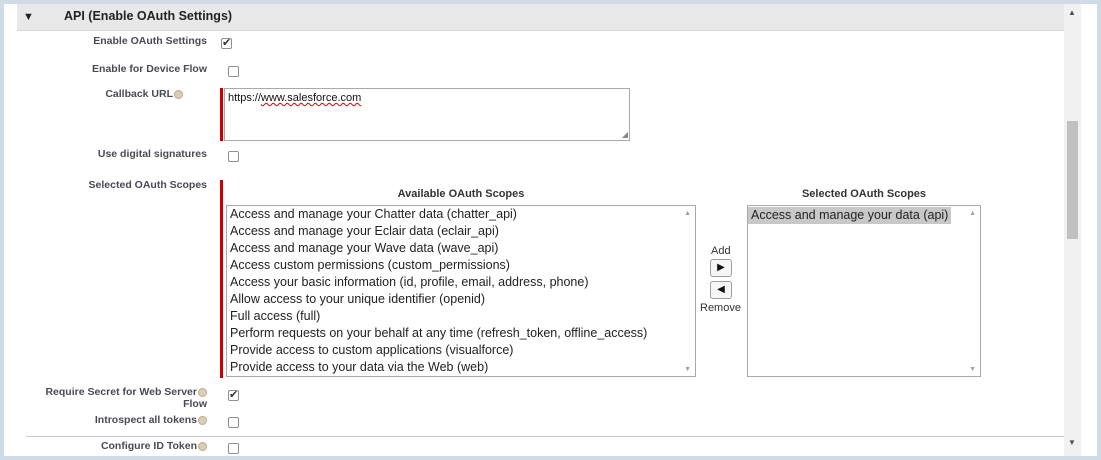 The image size is (1101, 460). What do you see at coordinates (864, 194) in the screenshot?
I see `selected-scopes-heading: Selected OAuth Scopes` at bounding box center [864, 194].